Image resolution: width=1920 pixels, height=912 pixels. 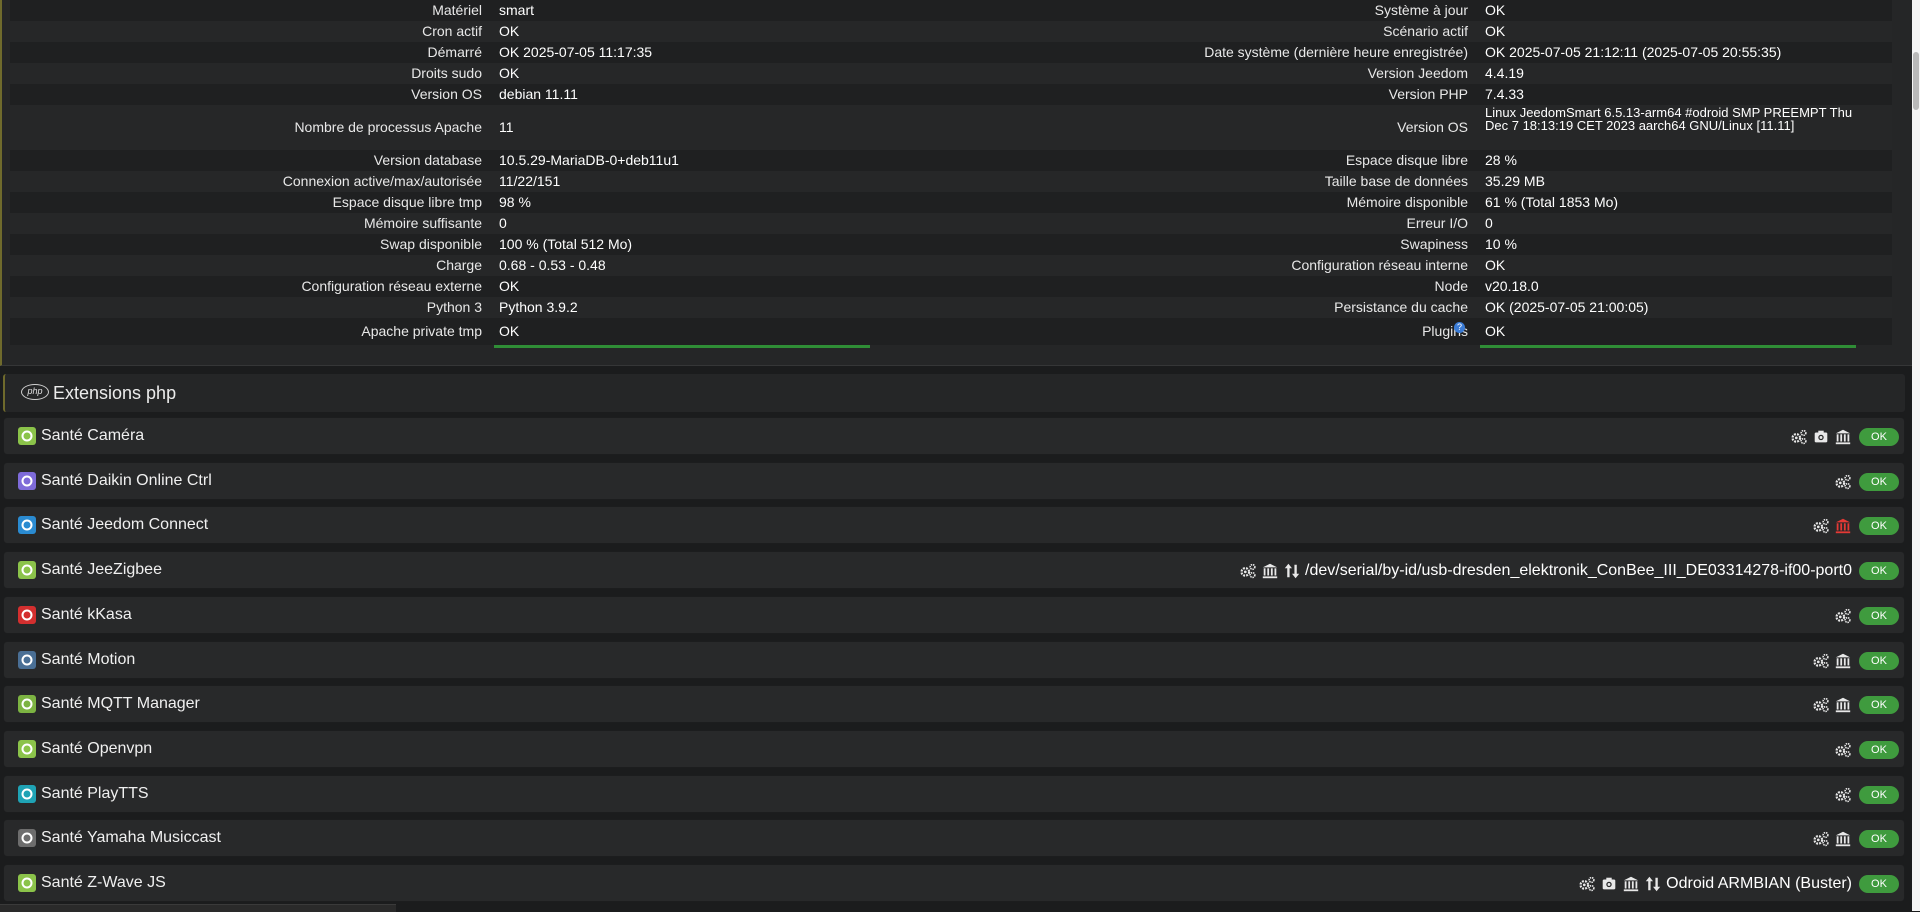 What do you see at coordinates (954, 615) in the screenshot?
I see `plugin-health-row: Santé kKasa OK` at bounding box center [954, 615].